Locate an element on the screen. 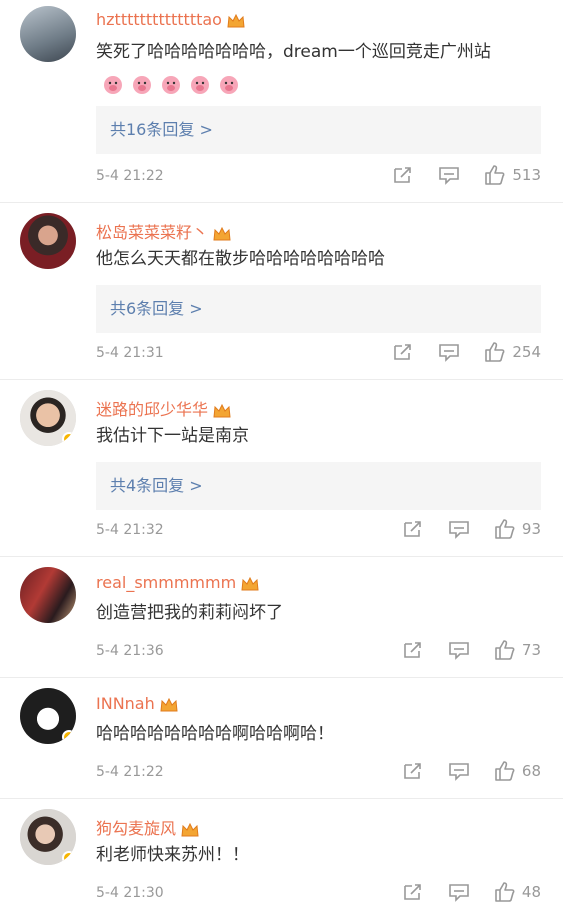  comment-time: 5-4 21:36 is located at coordinates (130, 651).